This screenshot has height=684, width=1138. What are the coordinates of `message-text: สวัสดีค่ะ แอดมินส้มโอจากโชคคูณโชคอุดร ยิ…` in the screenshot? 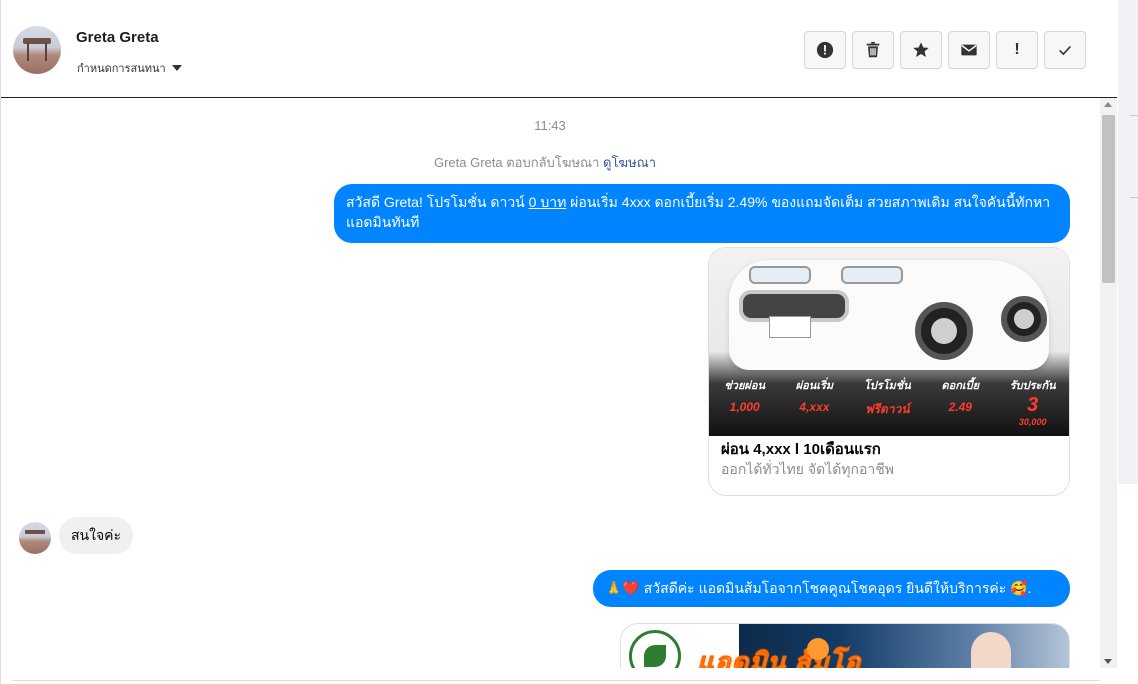 It's located at (825, 588).